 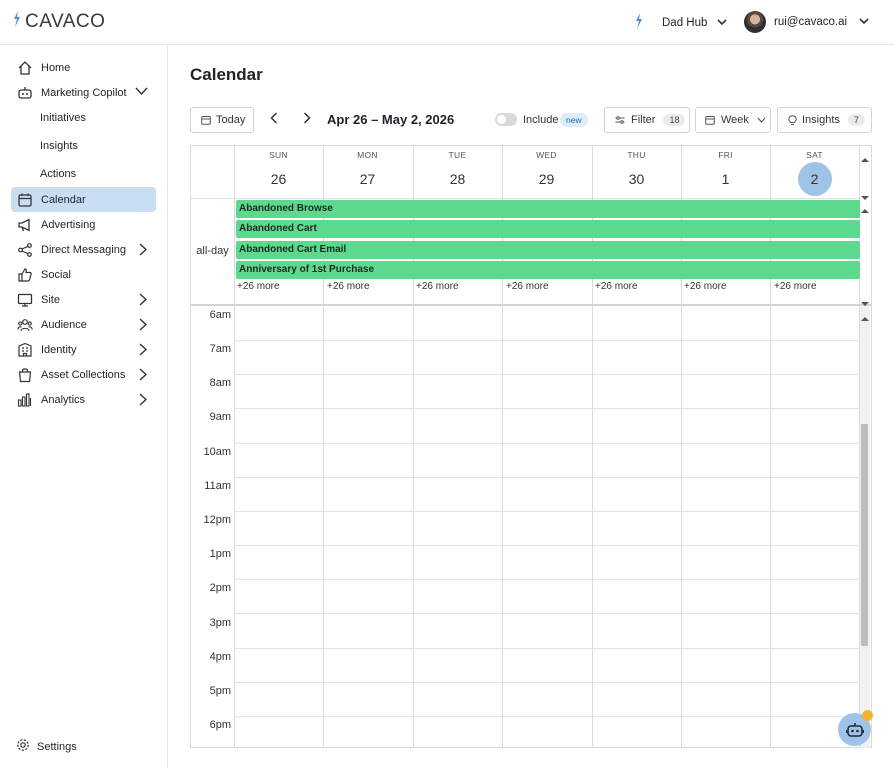 I want to click on sidebar-item-asset-collections: Asset Collections, so click(x=83, y=374).